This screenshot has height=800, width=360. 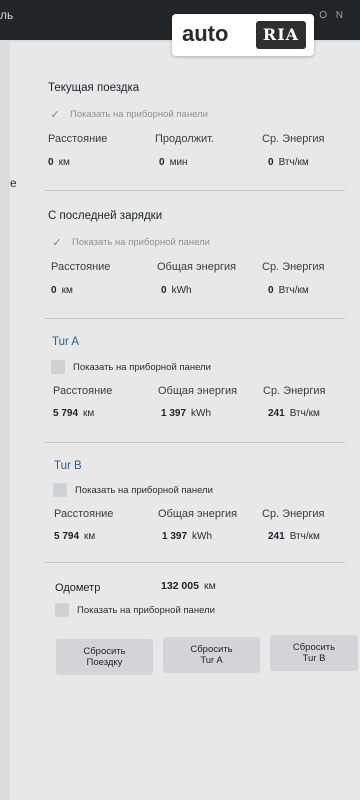 I want to click on current-trip-distance-label: Расстояние, so click(x=78, y=139).